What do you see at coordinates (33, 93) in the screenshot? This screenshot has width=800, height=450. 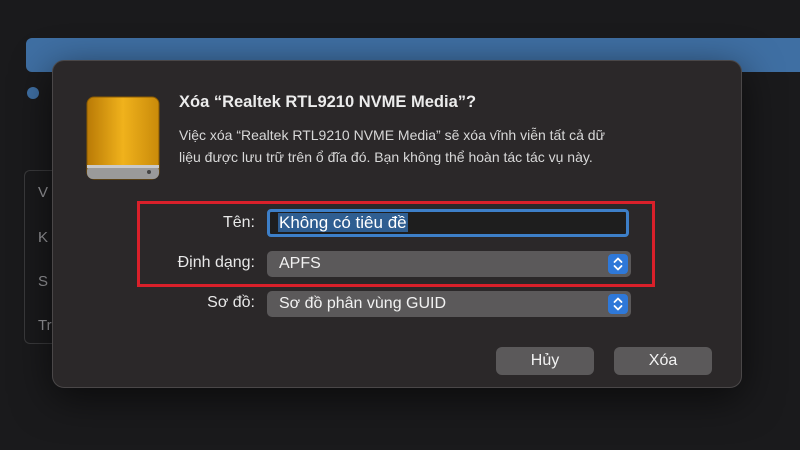 I see `background-radio` at bounding box center [33, 93].